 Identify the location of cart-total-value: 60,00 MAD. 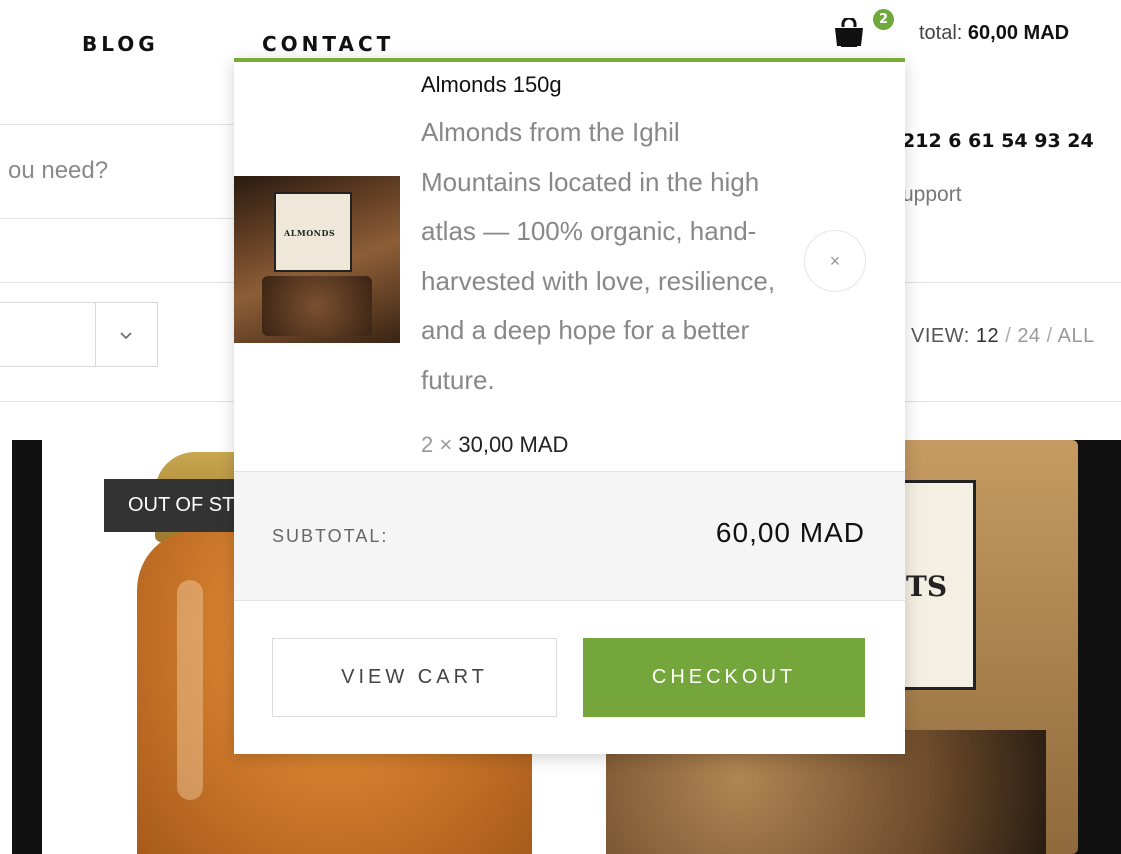
(1018, 33).